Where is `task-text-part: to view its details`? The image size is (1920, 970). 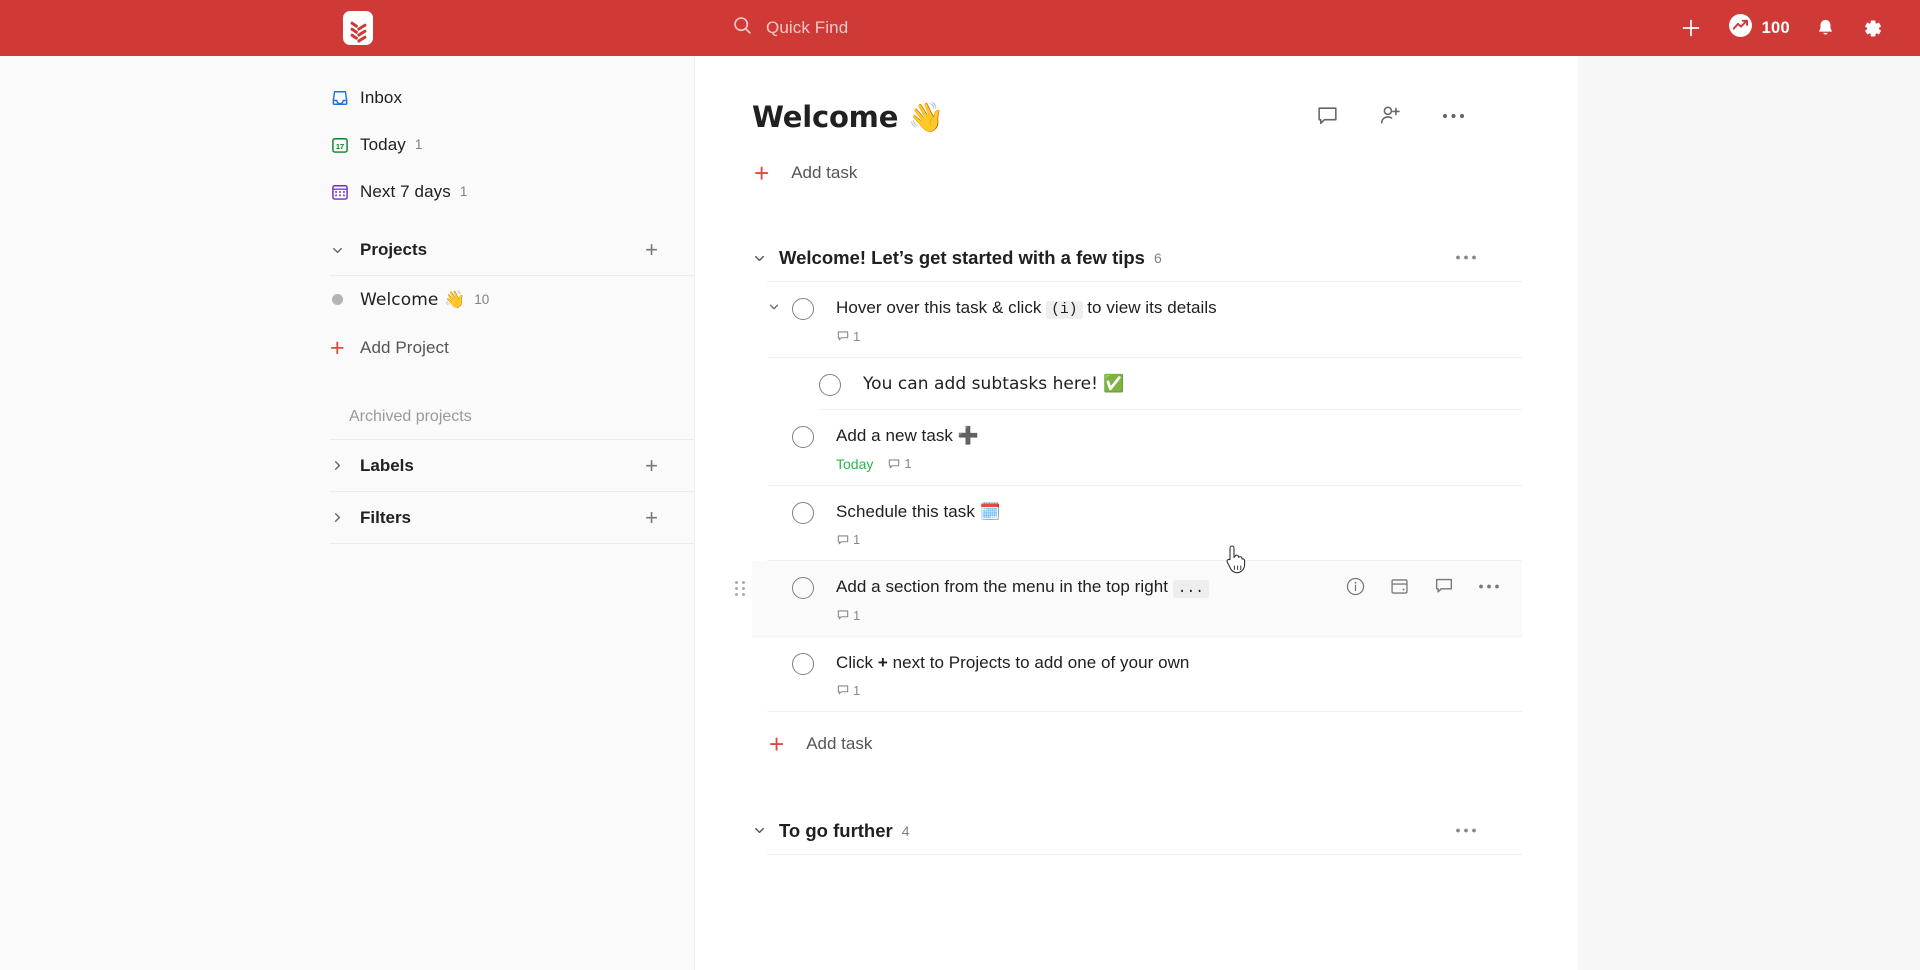 task-text-part: to view its details is located at coordinates (1149, 307).